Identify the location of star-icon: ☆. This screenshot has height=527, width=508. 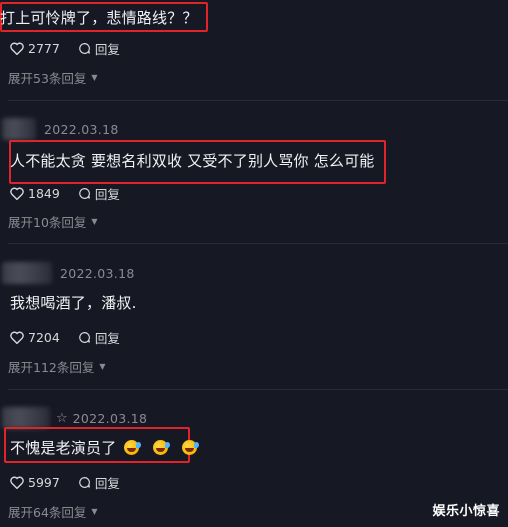
(62, 418).